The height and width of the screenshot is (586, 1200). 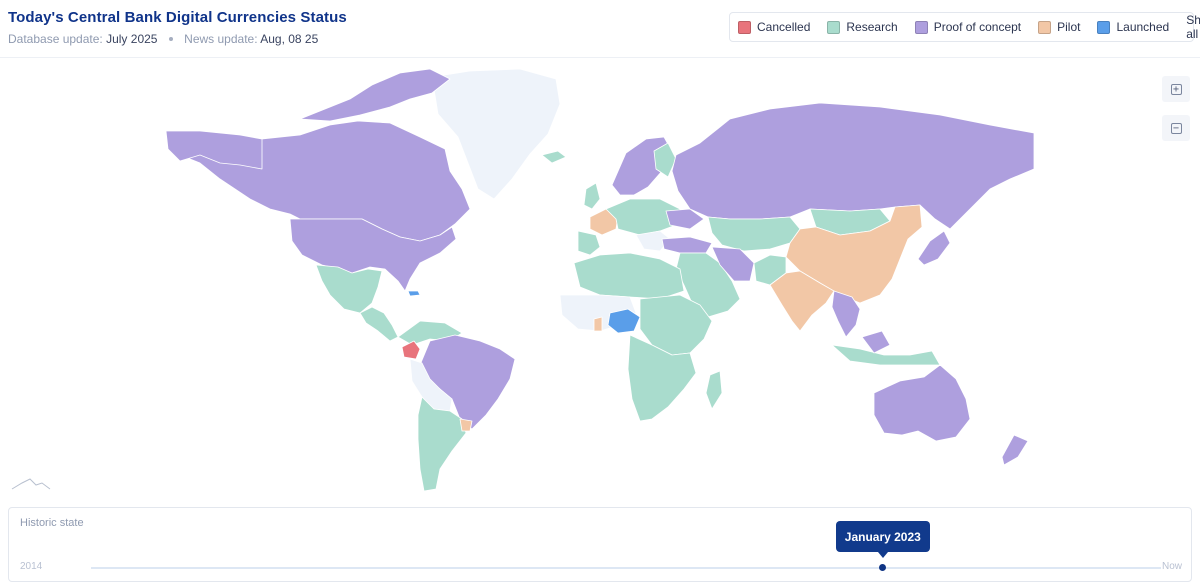 What do you see at coordinates (754, 234) in the screenshot?
I see `region-central-asia` at bounding box center [754, 234].